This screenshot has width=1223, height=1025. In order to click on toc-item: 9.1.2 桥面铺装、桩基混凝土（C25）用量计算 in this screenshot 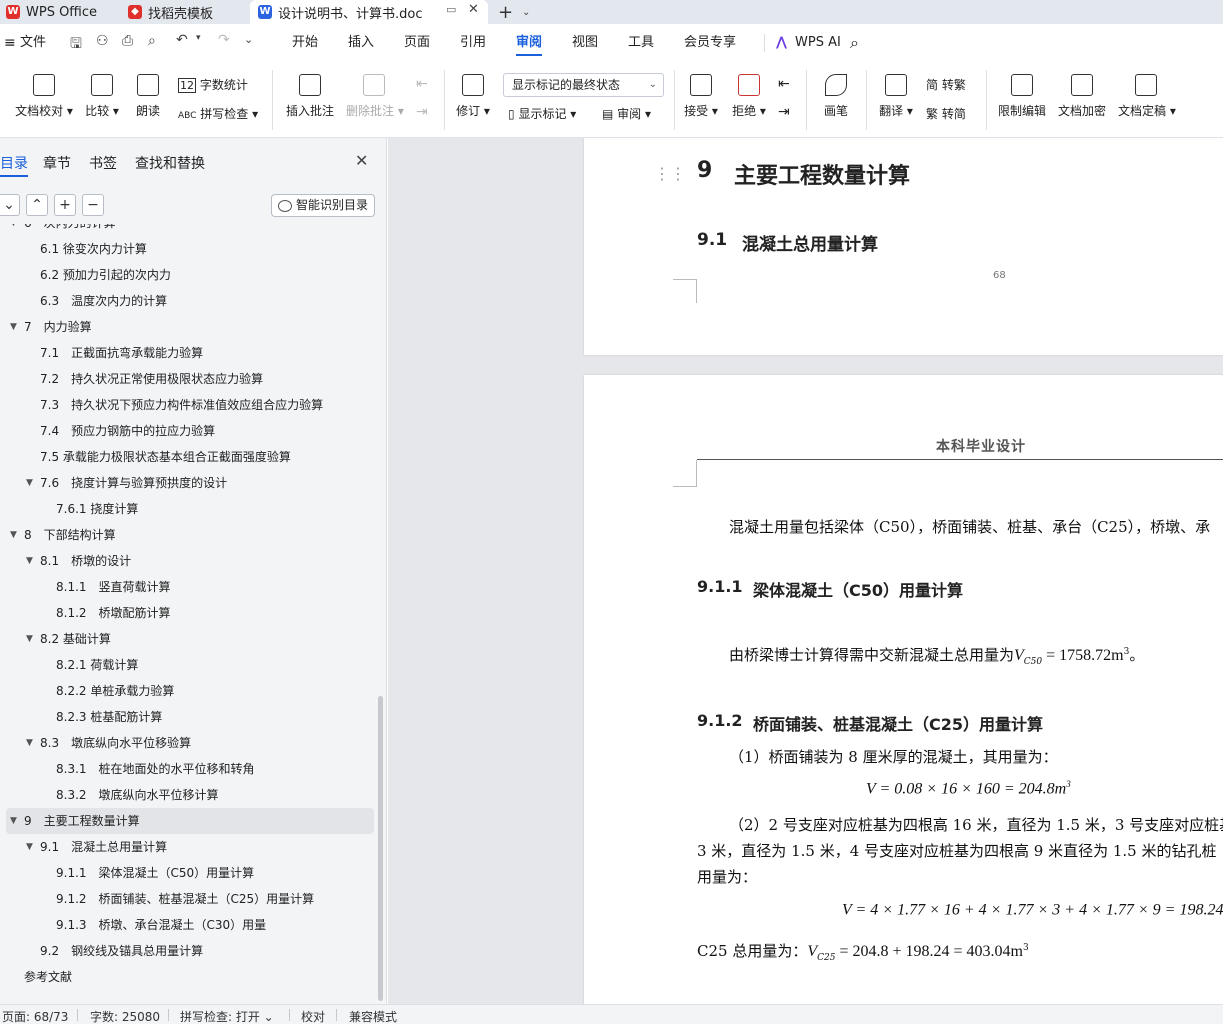, I will do `click(188, 899)`.